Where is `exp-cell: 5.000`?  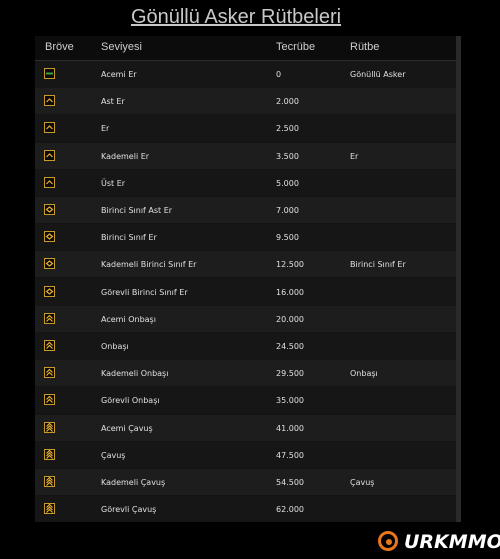
exp-cell: 5.000 is located at coordinates (287, 183).